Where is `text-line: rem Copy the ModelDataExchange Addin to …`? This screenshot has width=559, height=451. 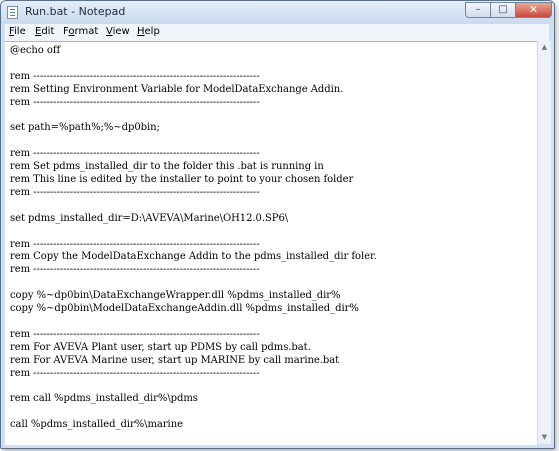
text-line: rem Copy the ModelDataExchange Addin to … is located at coordinates (193, 257).